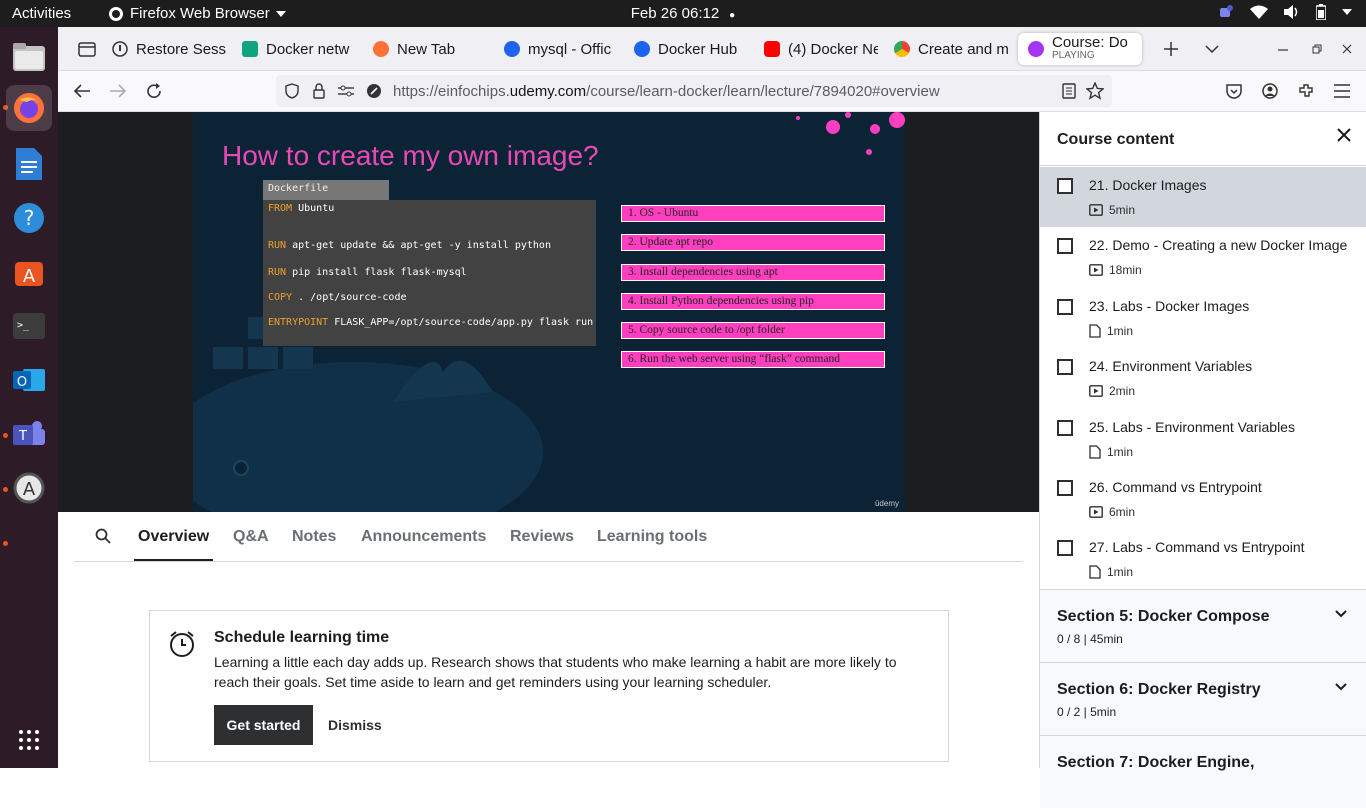 Image resolution: width=1366 pixels, height=808 pixels. Describe the element at coordinates (1036, 49) in the screenshot. I see `udemy-icon` at that location.